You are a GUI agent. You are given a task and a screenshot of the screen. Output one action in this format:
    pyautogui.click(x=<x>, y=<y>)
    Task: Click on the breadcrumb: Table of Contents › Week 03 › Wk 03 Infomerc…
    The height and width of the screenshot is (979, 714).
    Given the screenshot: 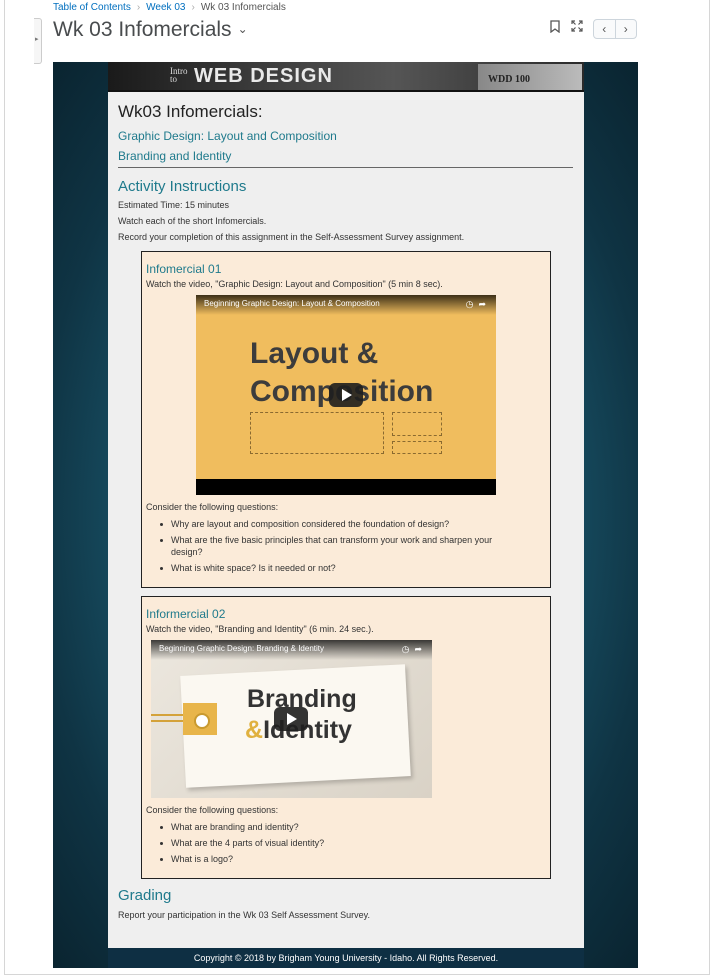 What is the action you would take?
    pyautogui.click(x=169, y=7)
    